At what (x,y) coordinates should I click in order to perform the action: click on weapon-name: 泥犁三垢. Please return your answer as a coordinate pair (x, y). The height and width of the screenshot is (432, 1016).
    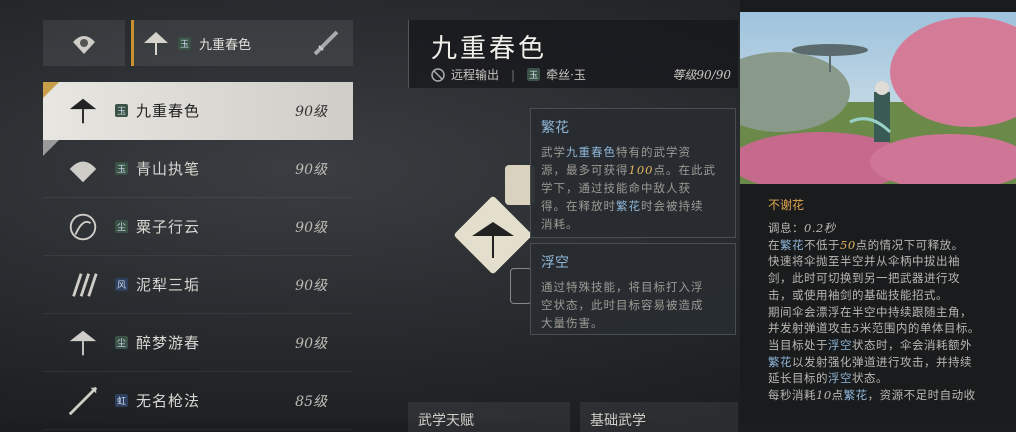
    Looking at the image, I should click on (168, 285).